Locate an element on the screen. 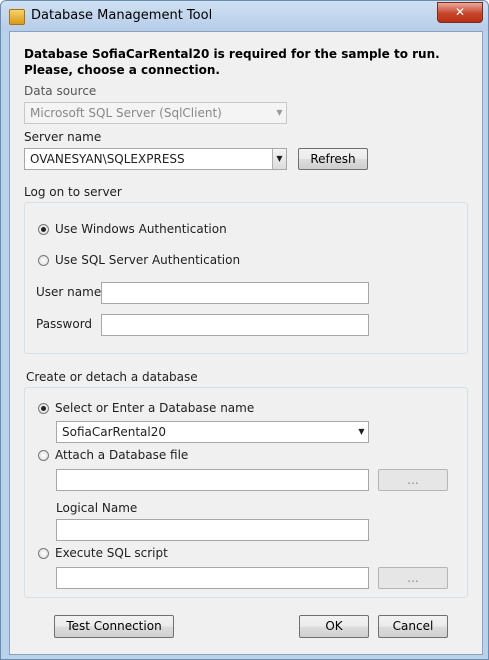 Image resolution: width=489 pixels, height=660 pixels. windows-auth-radio is located at coordinates (43, 229).